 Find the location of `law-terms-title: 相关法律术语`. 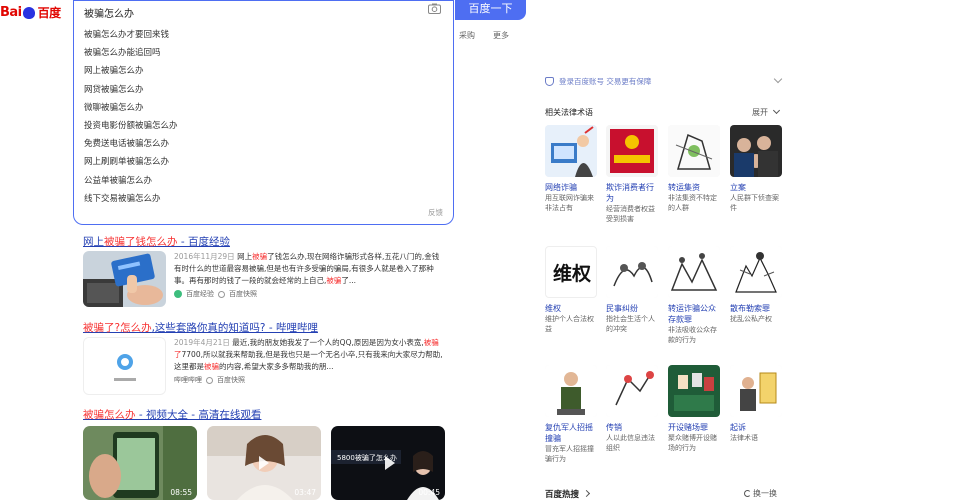

law-terms-title: 相关法律术语 is located at coordinates (569, 112).